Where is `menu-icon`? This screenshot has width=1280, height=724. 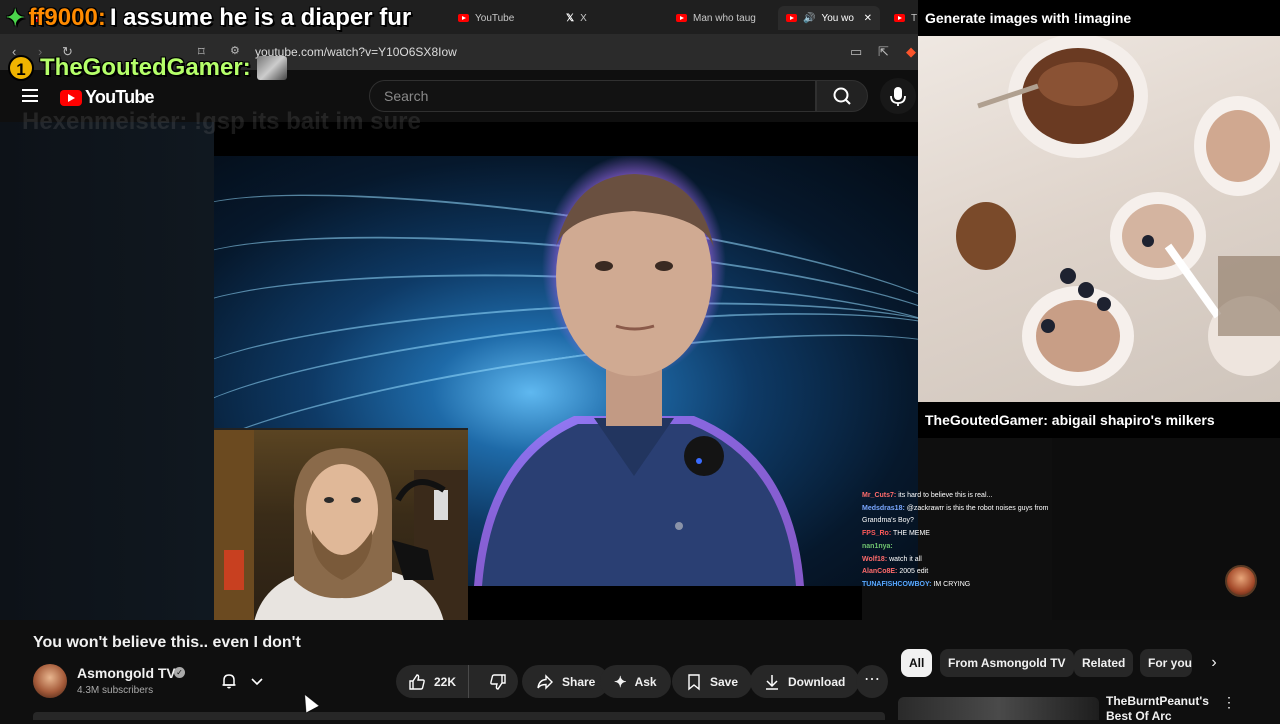 menu-icon is located at coordinates (30, 95).